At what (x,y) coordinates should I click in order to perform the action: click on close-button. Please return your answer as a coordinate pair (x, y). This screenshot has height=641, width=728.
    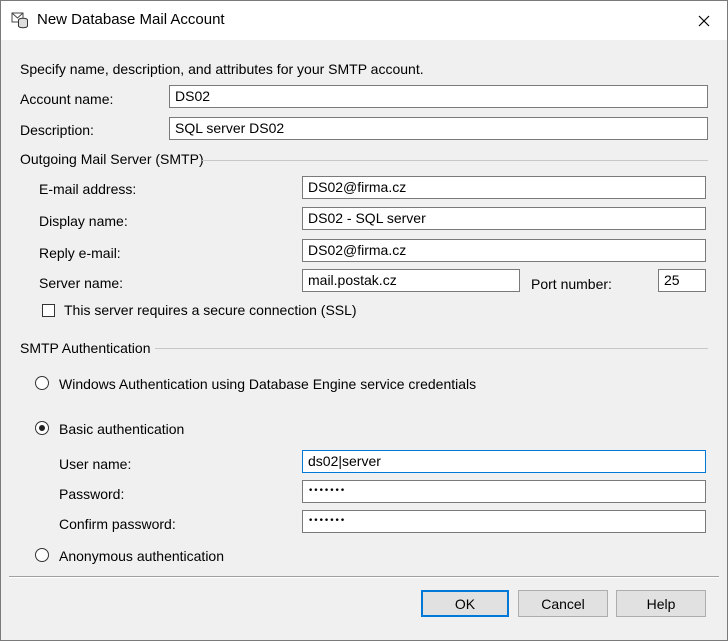
    Looking at the image, I should click on (704, 20).